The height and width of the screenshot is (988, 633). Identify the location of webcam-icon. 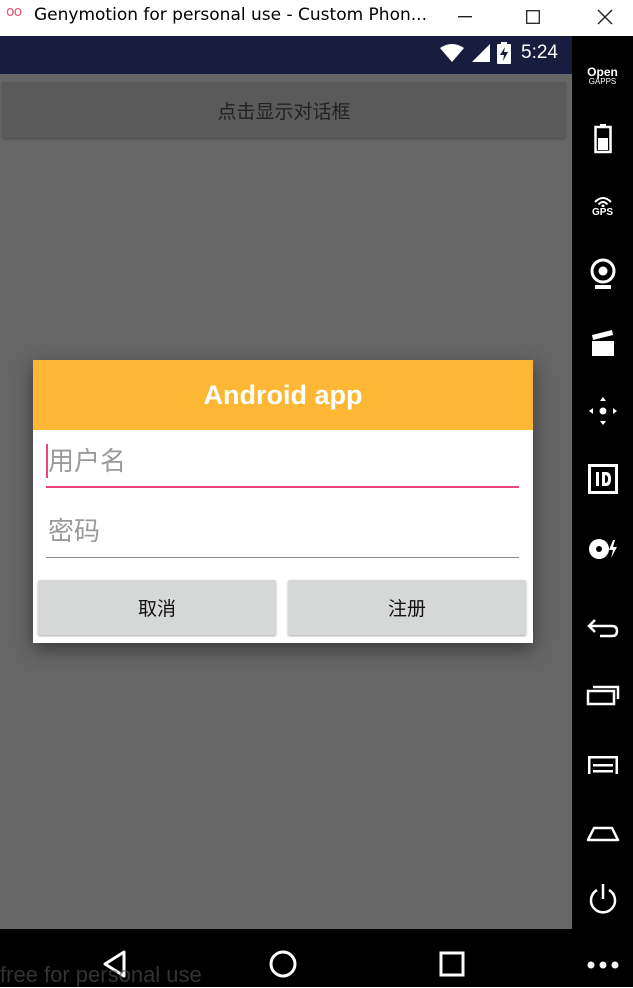
(602, 273).